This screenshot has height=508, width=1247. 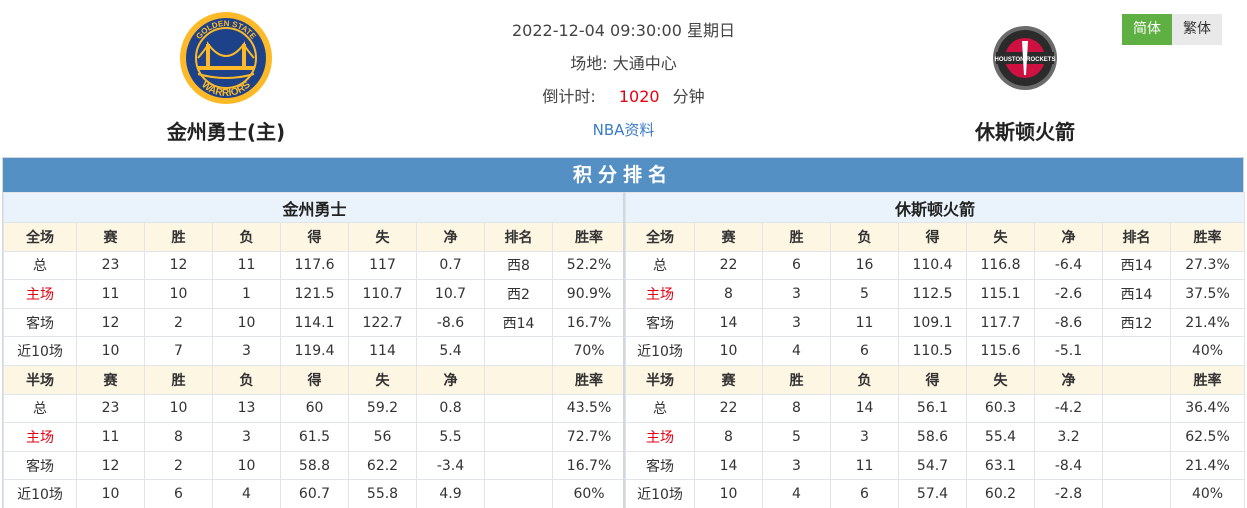 I want to click on table-cell: 119.4, so click(x=314, y=351).